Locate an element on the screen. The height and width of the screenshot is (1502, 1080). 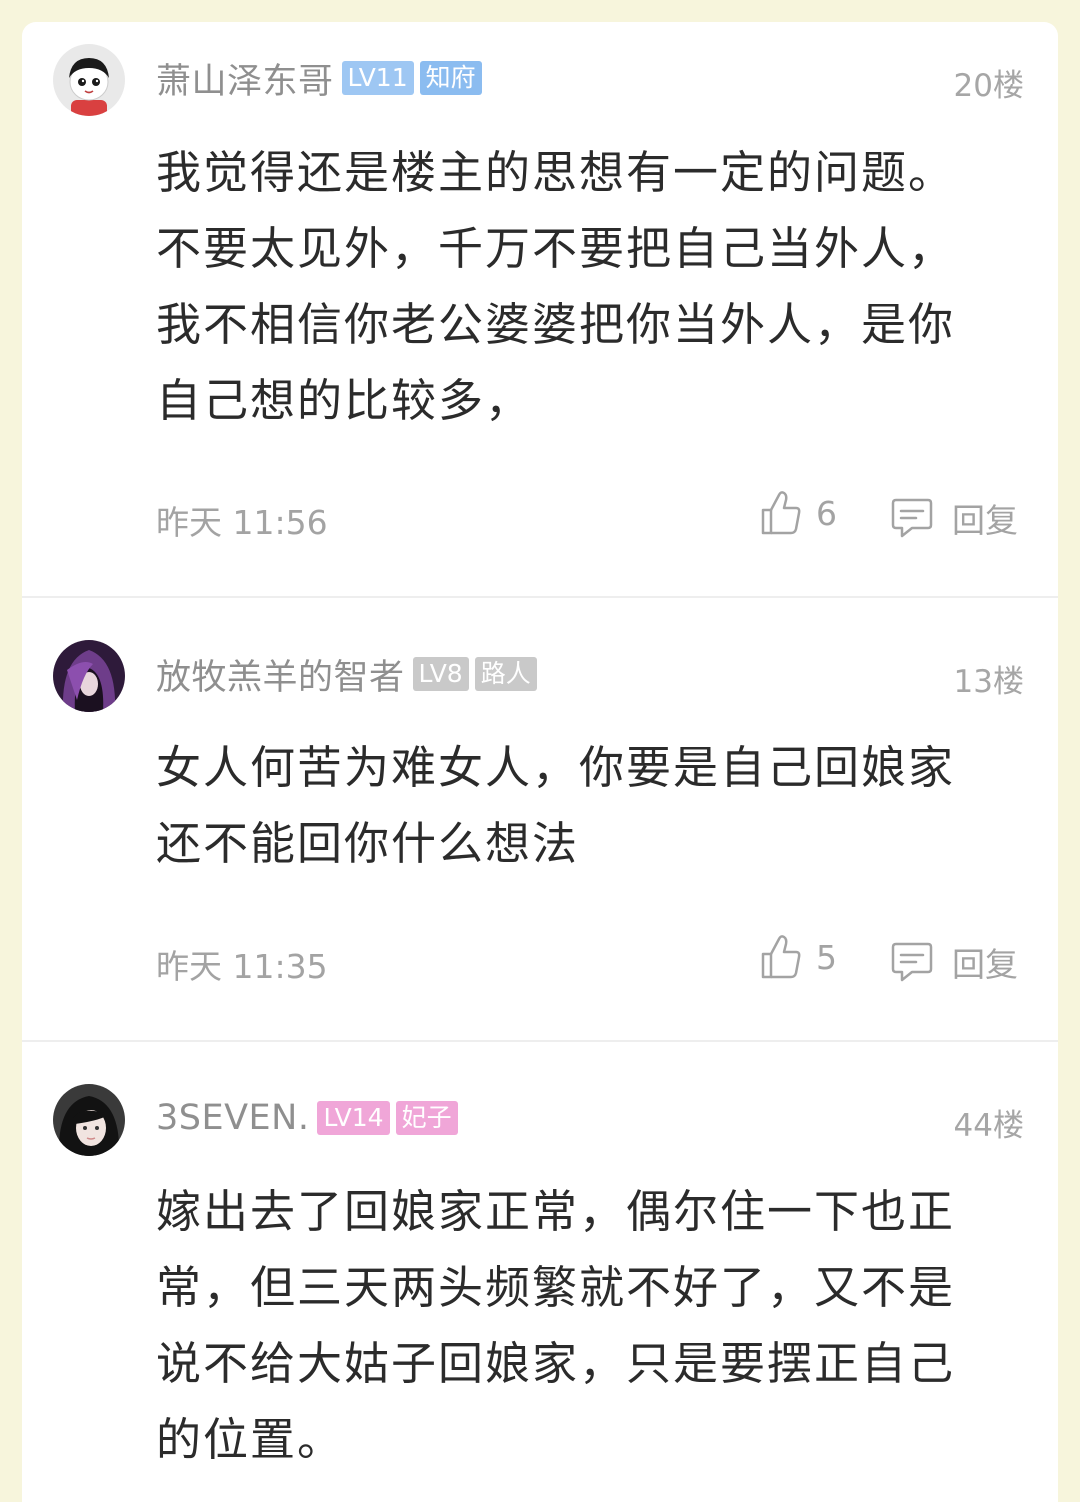
level-badge: LV11 is located at coordinates (377, 78).